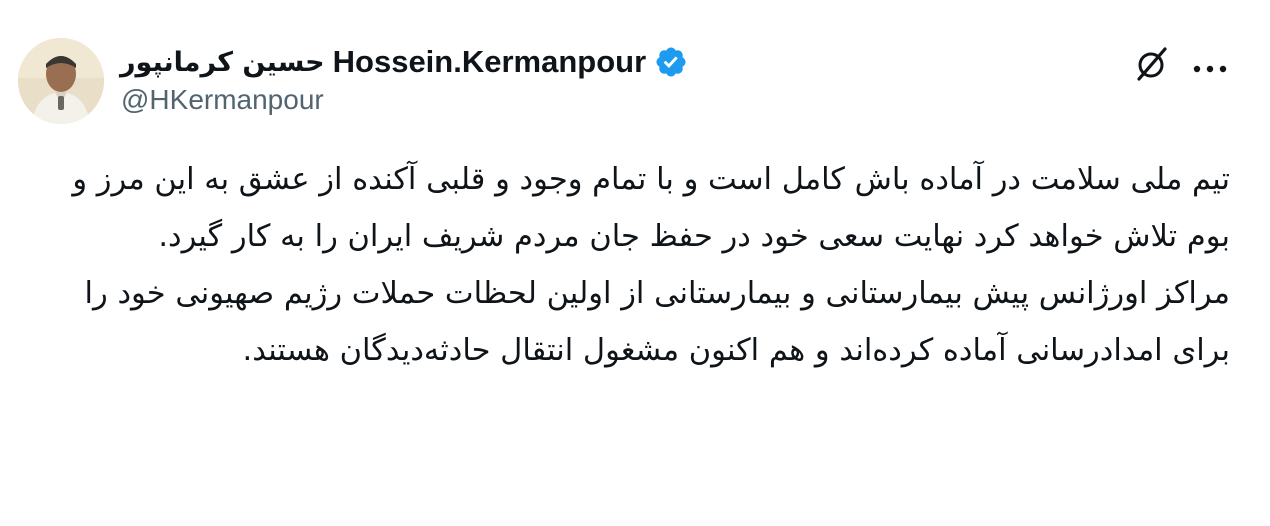 Image resolution: width=1270 pixels, height=526 pixels. What do you see at coordinates (1210, 66) in the screenshot?
I see `more-options-icon` at bounding box center [1210, 66].